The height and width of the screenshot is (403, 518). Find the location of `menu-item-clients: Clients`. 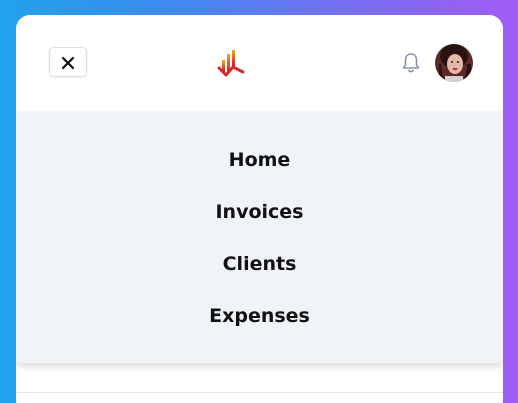

menu-item-clients: Clients is located at coordinates (259, 264).